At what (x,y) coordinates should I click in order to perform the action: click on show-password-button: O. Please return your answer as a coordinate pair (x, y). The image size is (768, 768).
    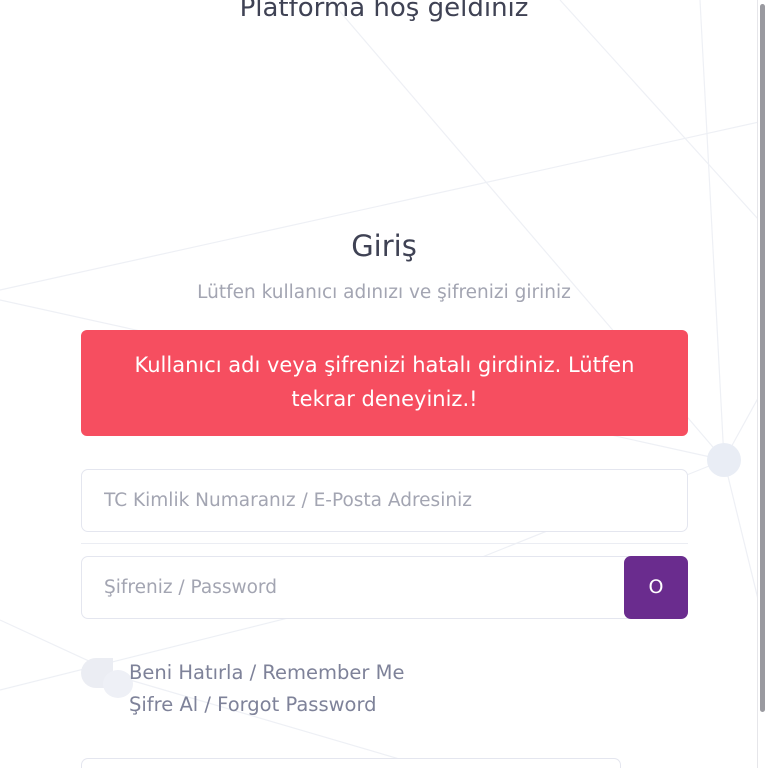
    Looking at the image, I should click on (656, 587).